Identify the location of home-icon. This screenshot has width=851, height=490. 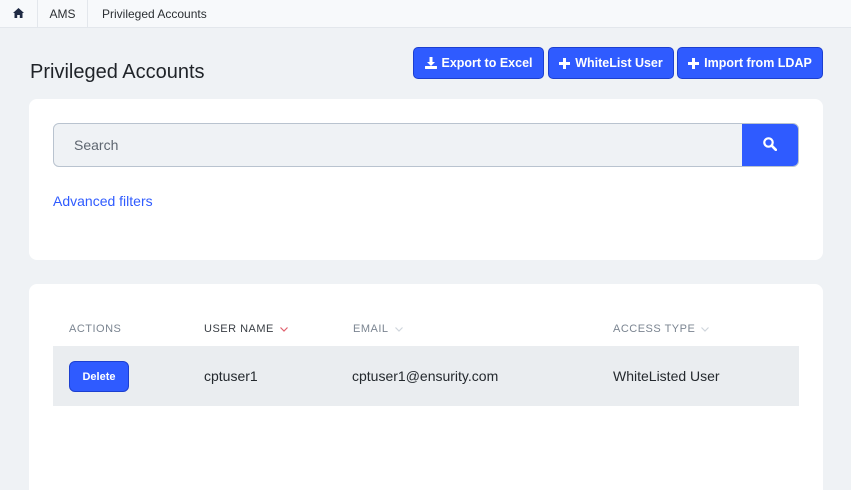
(18, 14).